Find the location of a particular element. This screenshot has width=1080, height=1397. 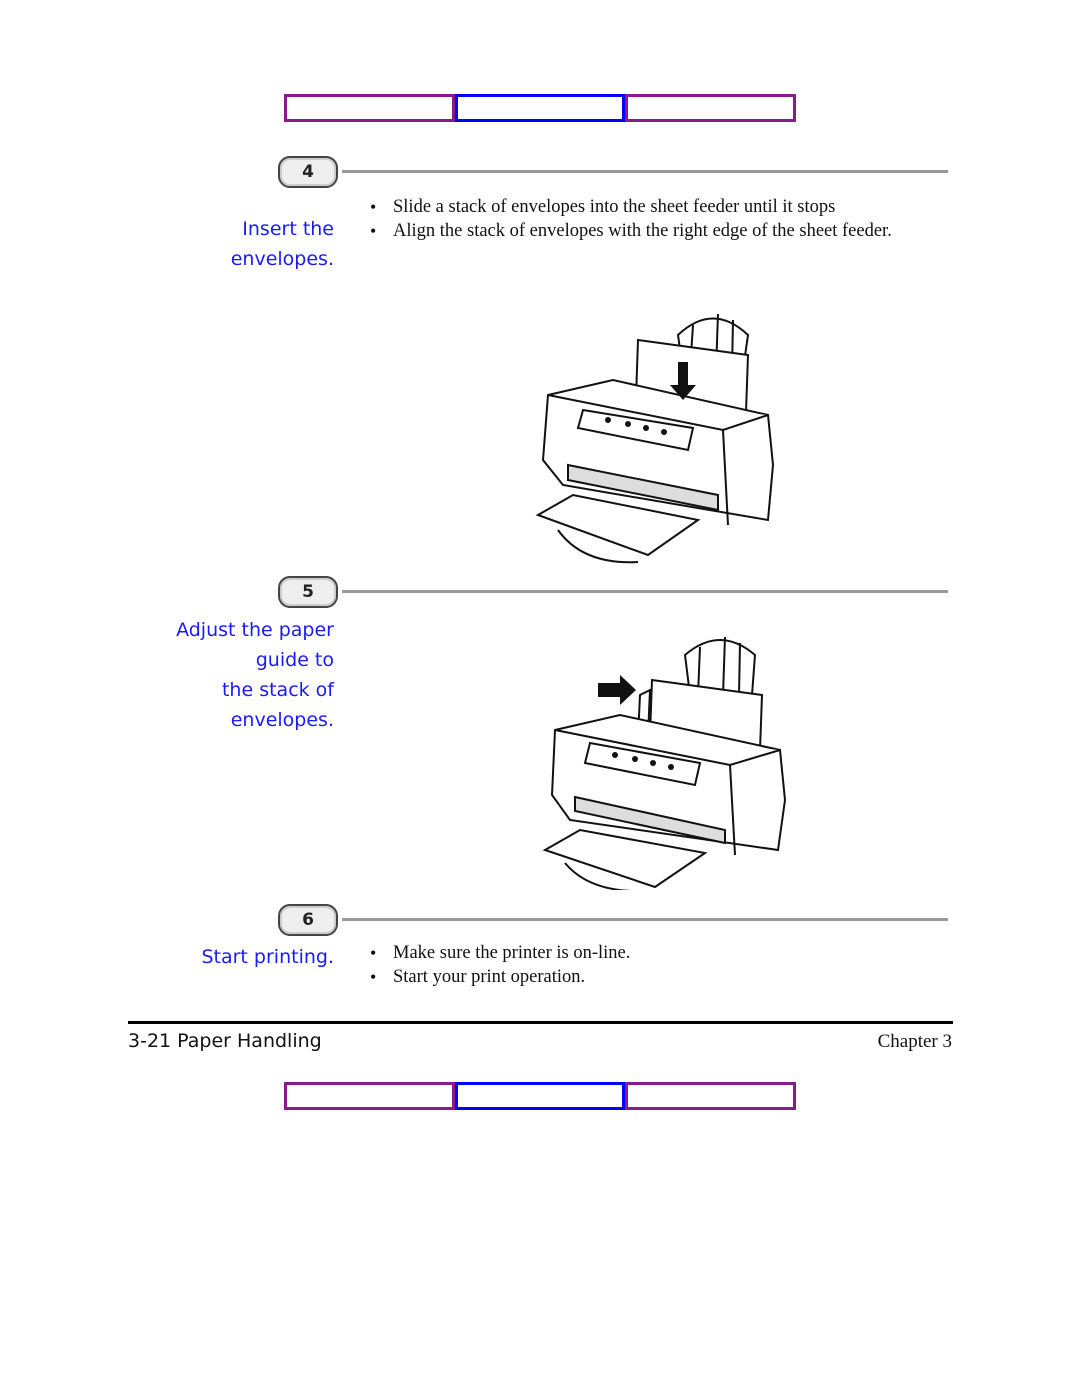

step-5-header: 5 is located at coordinates (613, 592).